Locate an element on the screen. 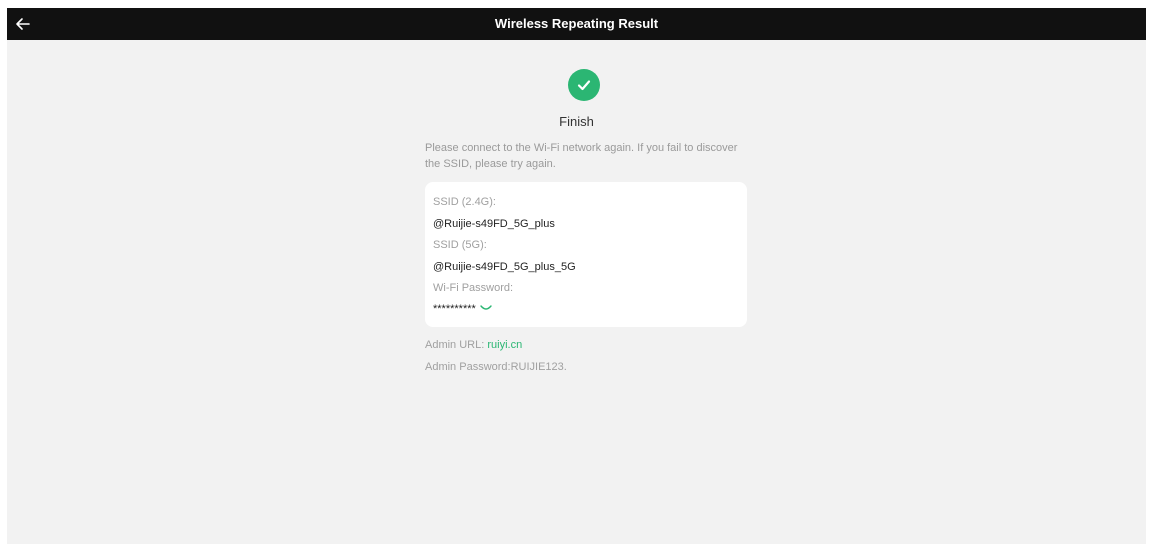 The height and width of the screenshot is (544, 1153). check-circle-icon is located at coordinates (584, 85).